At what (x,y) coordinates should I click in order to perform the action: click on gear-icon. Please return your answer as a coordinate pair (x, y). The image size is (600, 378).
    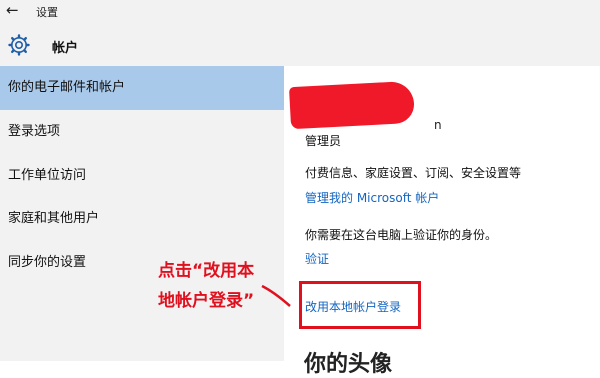
    Looking at the image, I should click on (19, 45).